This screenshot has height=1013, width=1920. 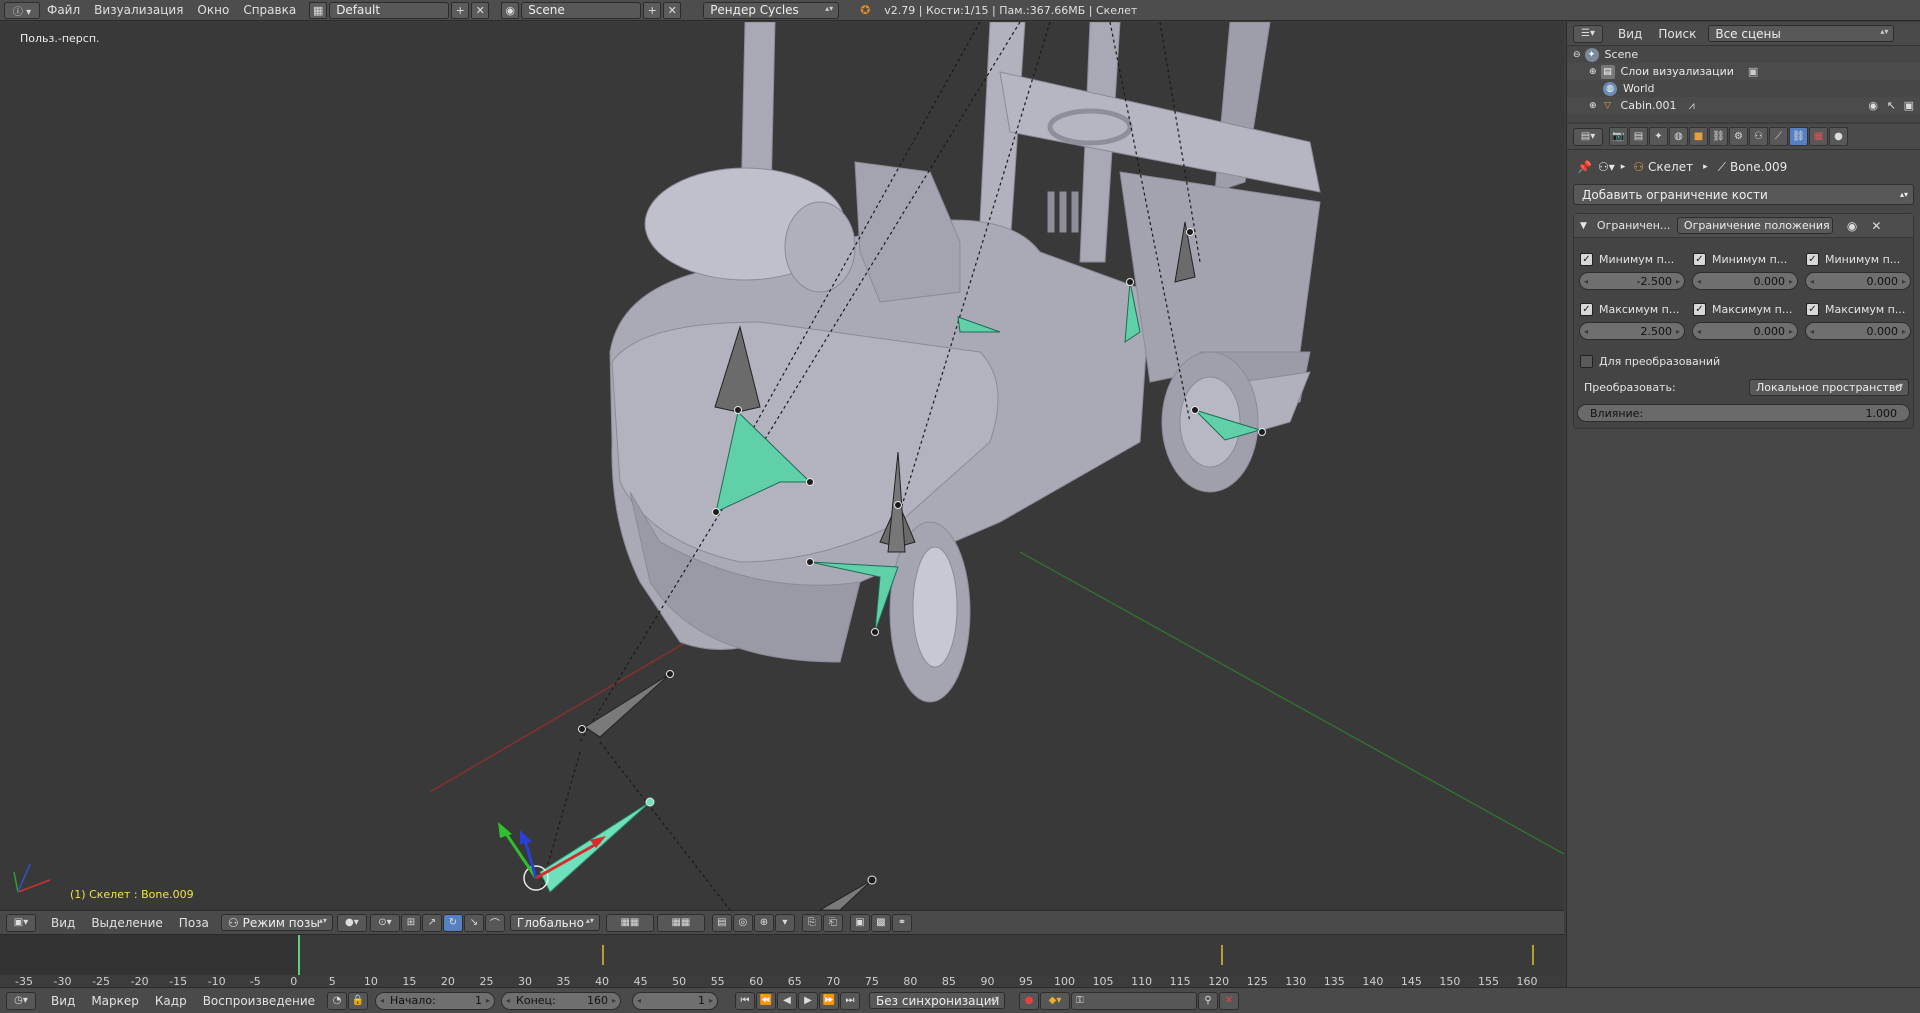 What do you see at coordinates (554, 922) in the screenshot?
I see `orientation-select: Глобально ▴▾` at bounding box center [554, 922].